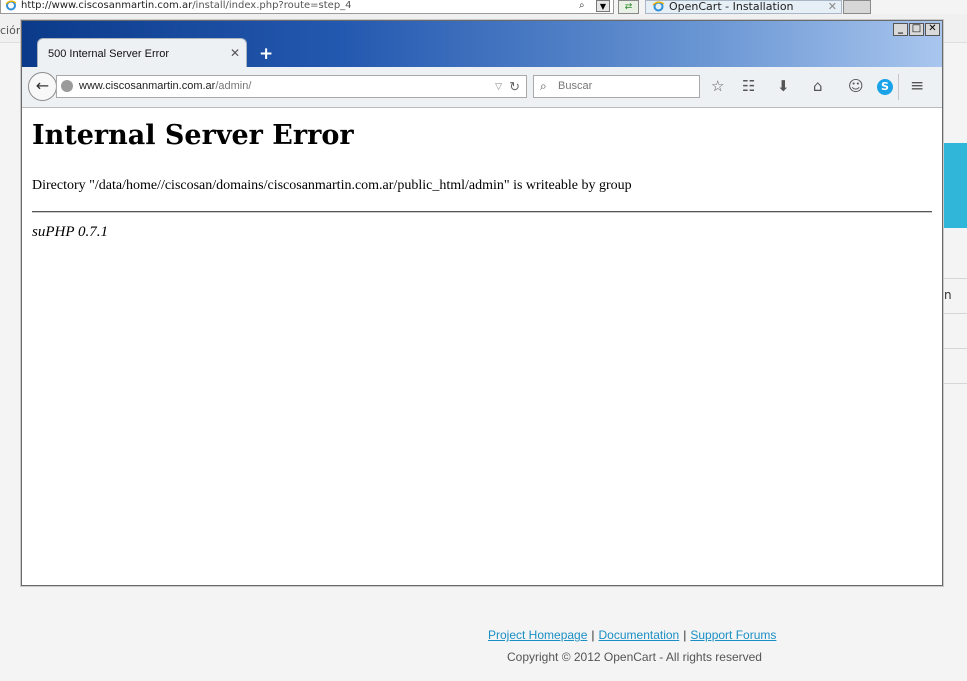 This screenshot has width=967, height=681. I want to click on firefox-title-bar: _ □ ✕ 500 Internal Server Error ✕ +, so click(482, 45).